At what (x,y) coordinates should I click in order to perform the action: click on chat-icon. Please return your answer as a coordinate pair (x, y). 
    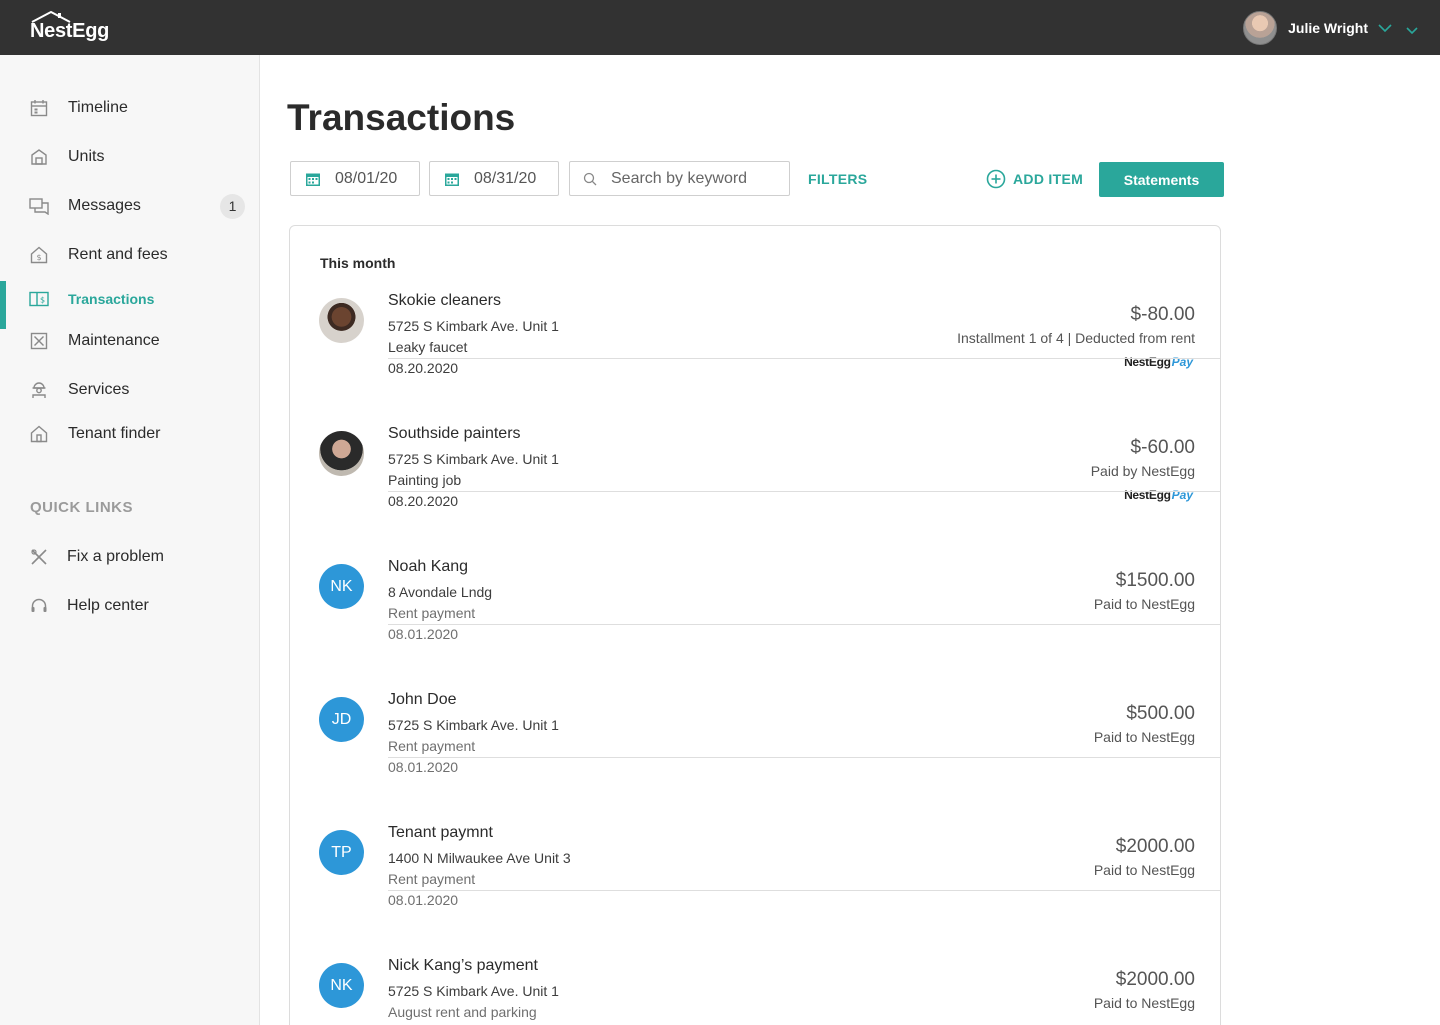
    Looking at the image, I should click on (39, 206).